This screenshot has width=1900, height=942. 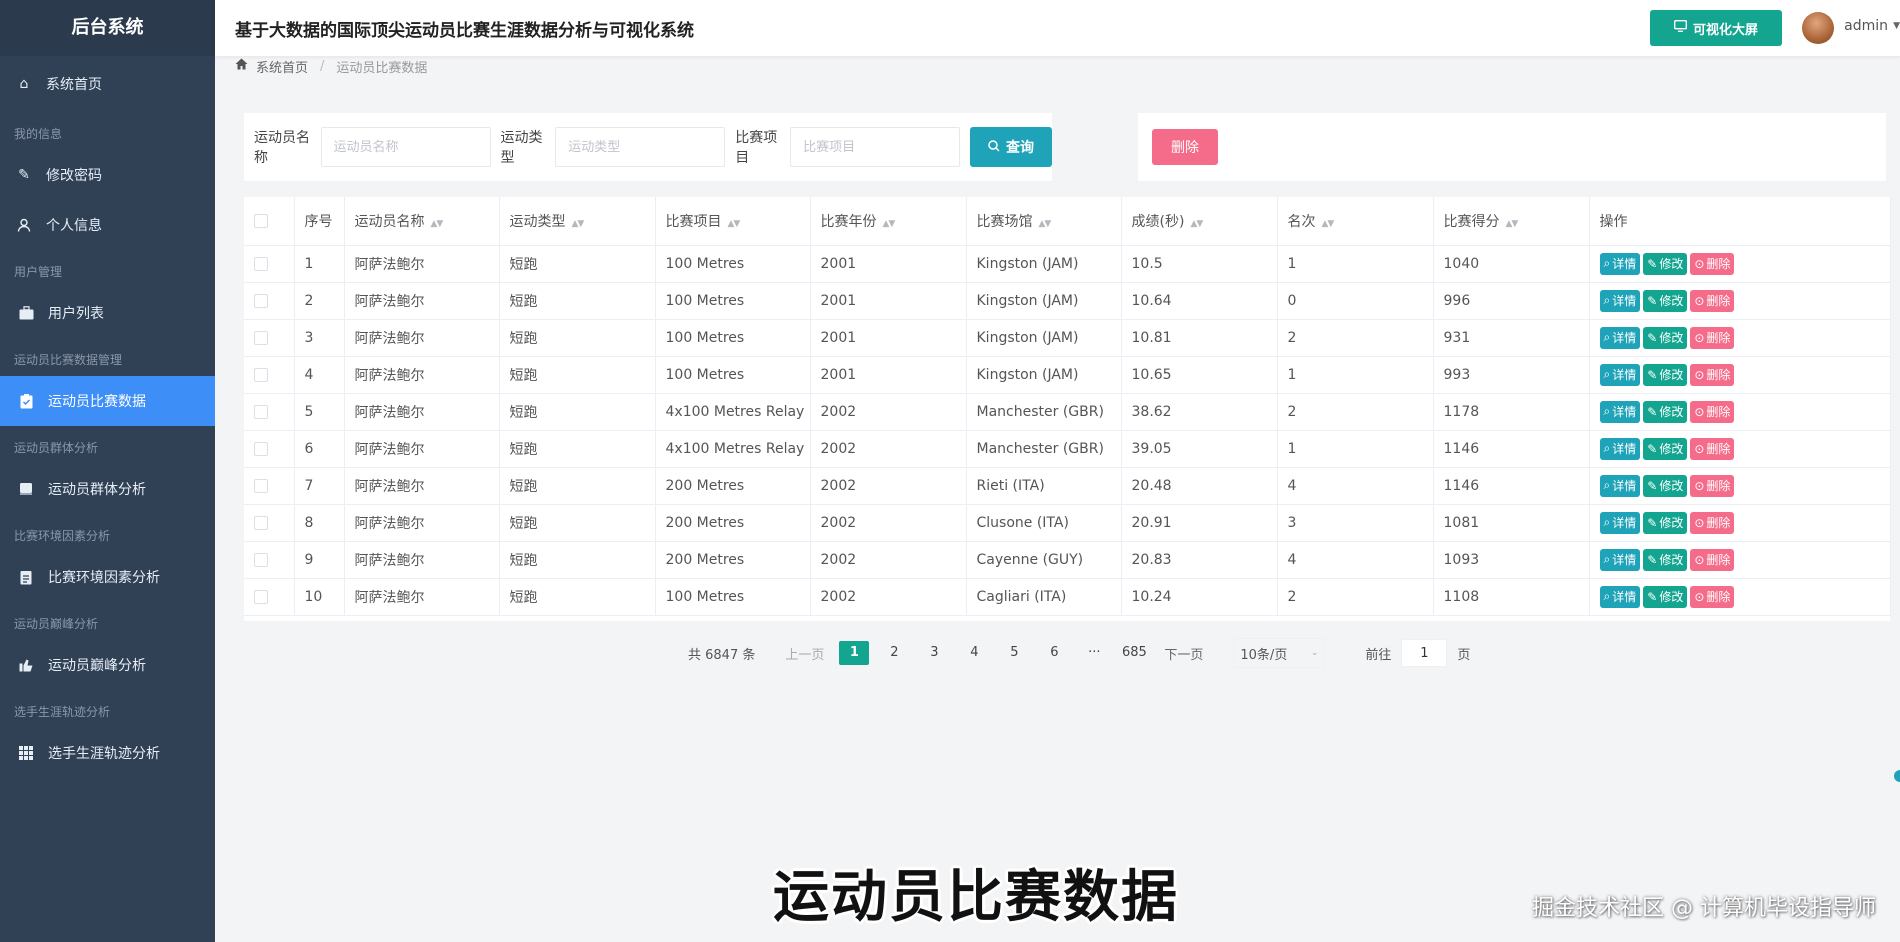 I want to click on sidebar-item-user-list: 用户列表, so click(x=107, y=313).